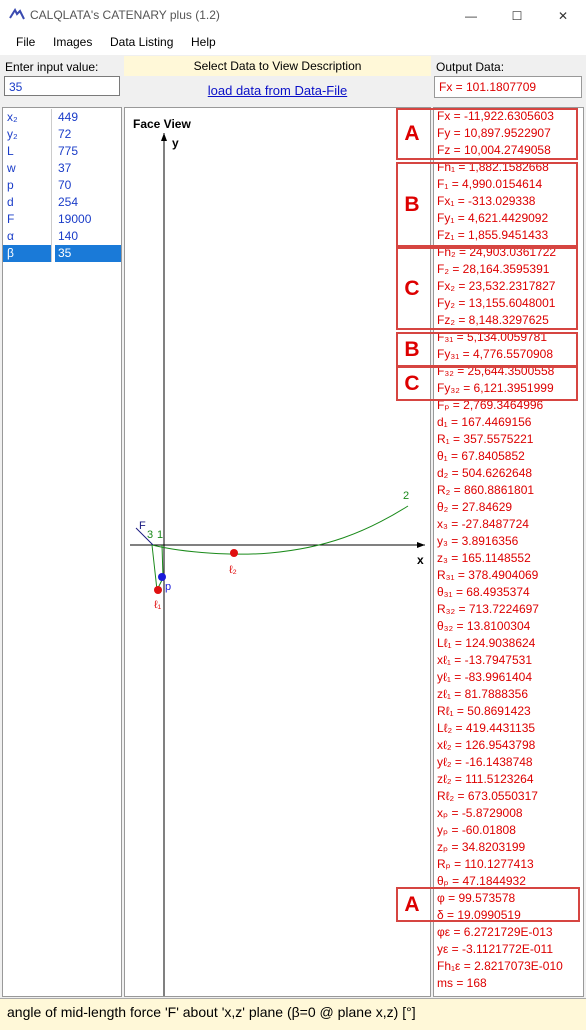  I want to click on param-row: x₂ 449, so click(62, 117).